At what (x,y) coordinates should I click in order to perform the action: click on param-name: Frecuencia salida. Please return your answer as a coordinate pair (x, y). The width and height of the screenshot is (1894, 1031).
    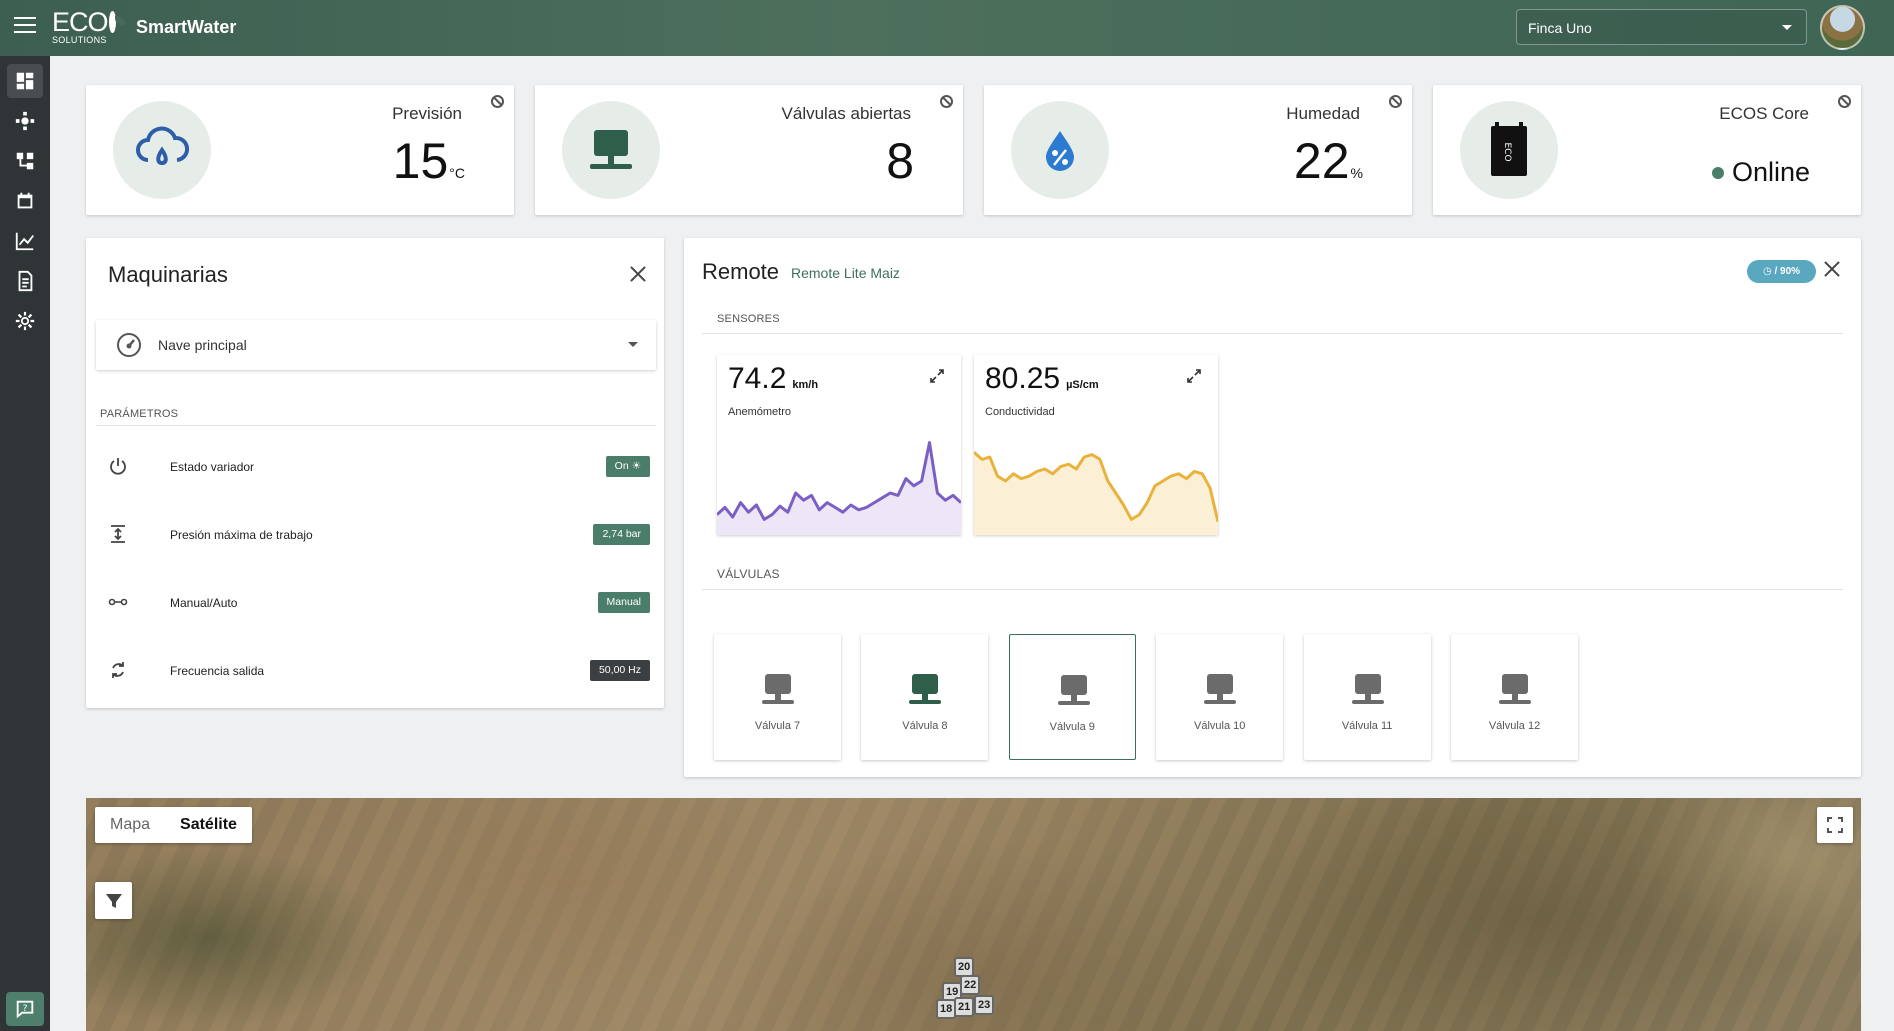
    Looking at the image, I should click on (217, 671).